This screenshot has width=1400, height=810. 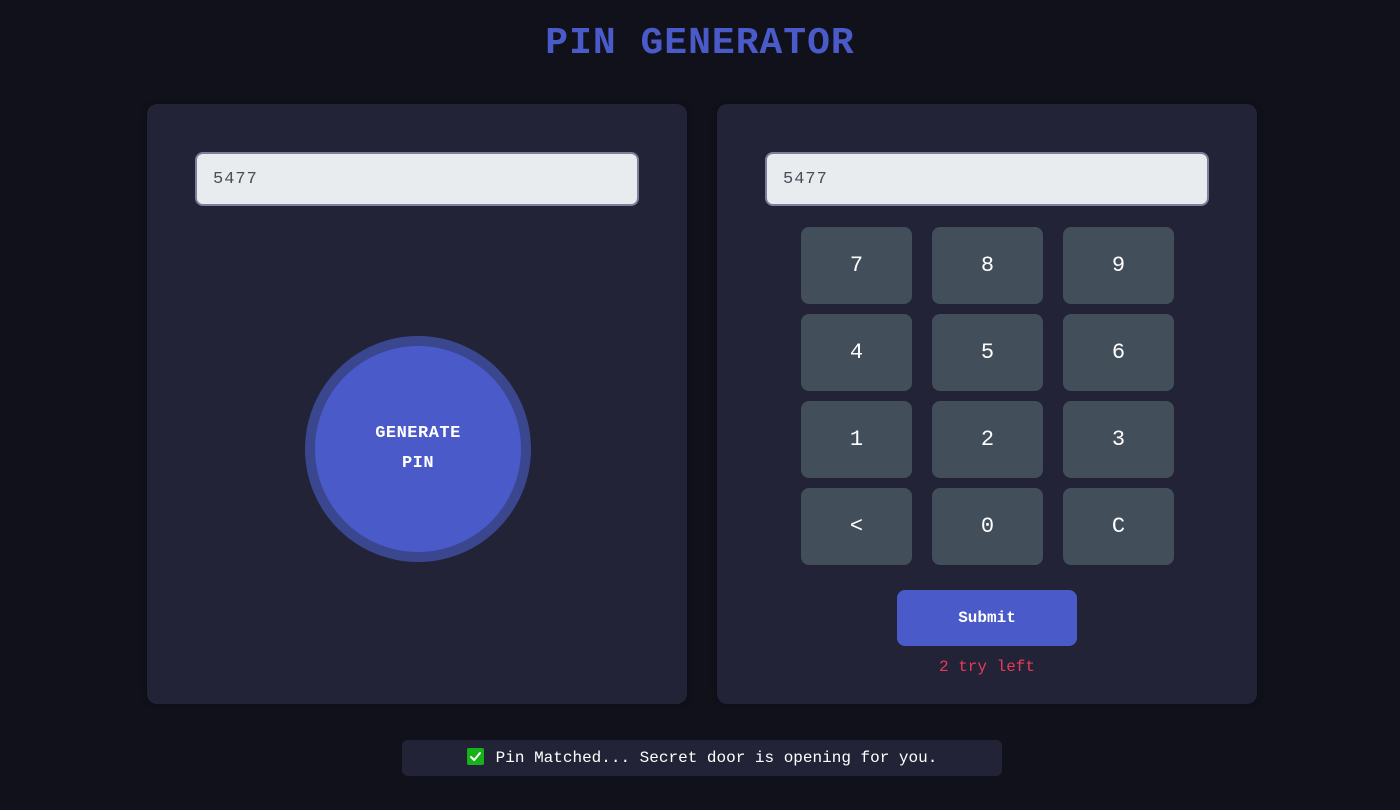 I want to click on key-4: 4, so click(x=856, y=352).